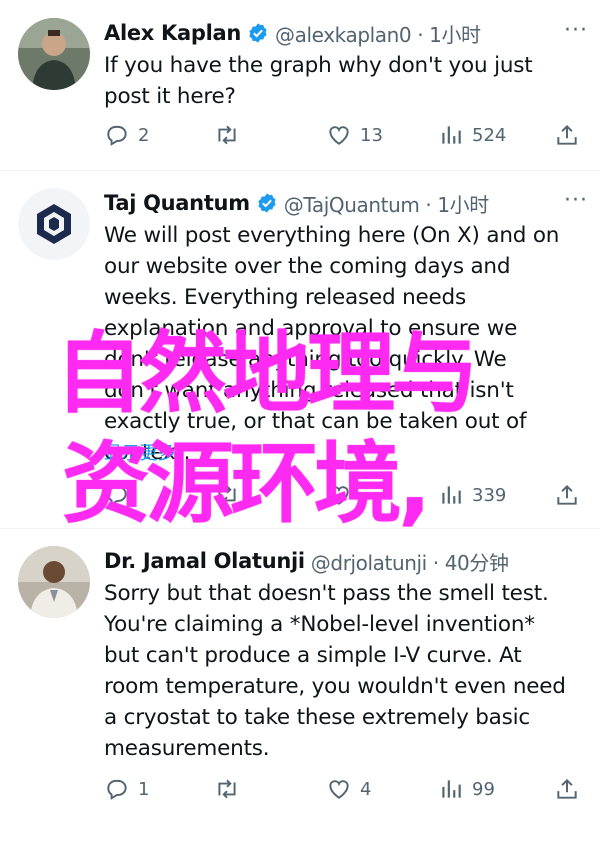 Image resolution: width=600 pixels, height=847 pixels. Describe the element at coordinates (144, 789) in the screenshot. I see `reply-count: 1` at that location.